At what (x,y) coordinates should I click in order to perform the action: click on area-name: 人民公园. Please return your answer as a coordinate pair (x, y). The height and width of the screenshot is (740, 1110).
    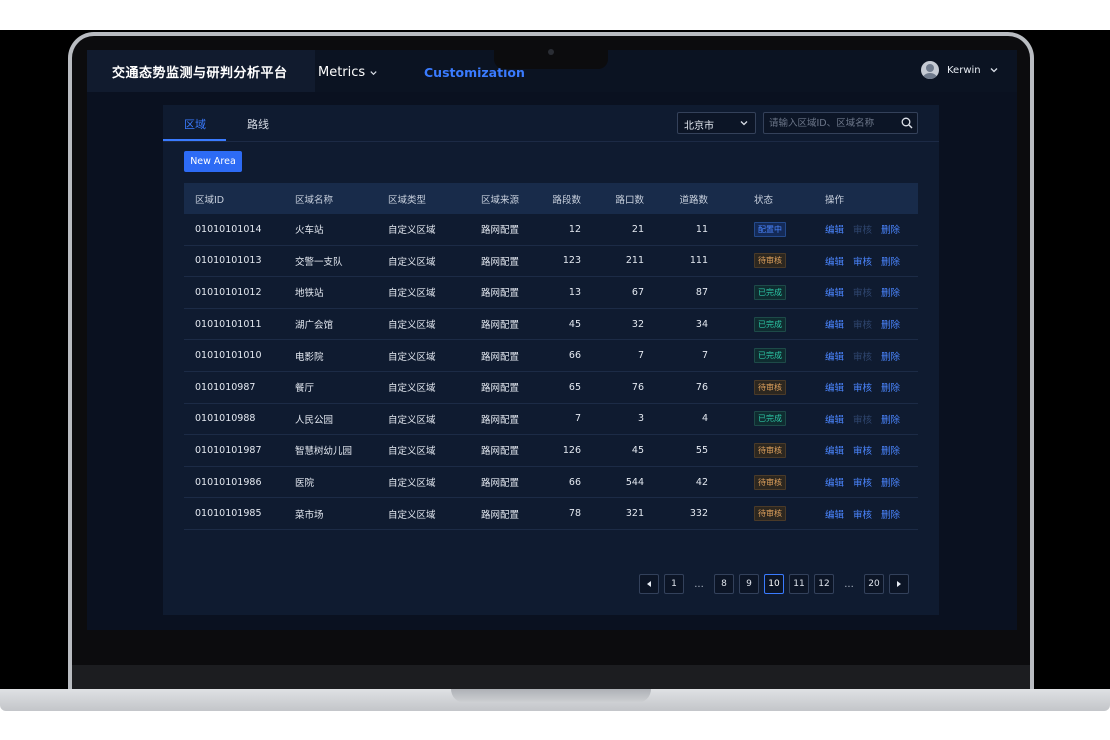
    Looking at the image, I should click on (314, 420).